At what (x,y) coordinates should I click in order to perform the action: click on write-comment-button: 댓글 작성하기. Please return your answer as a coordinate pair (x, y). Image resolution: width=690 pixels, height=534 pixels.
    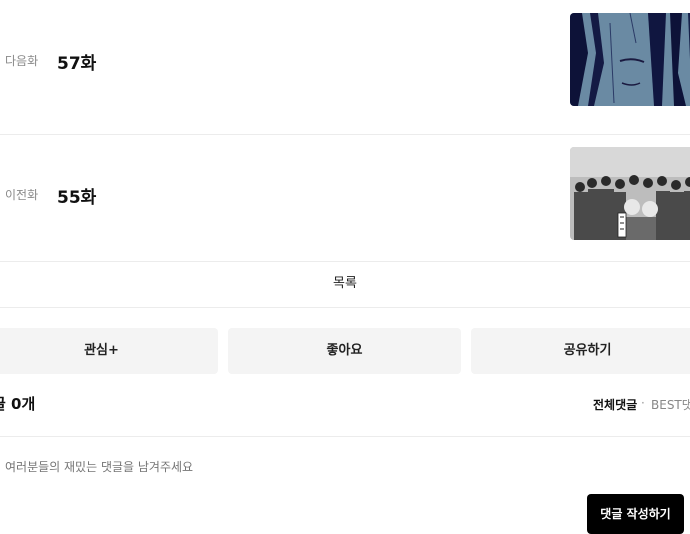
    Looking at the image, I should click on (635, 514).